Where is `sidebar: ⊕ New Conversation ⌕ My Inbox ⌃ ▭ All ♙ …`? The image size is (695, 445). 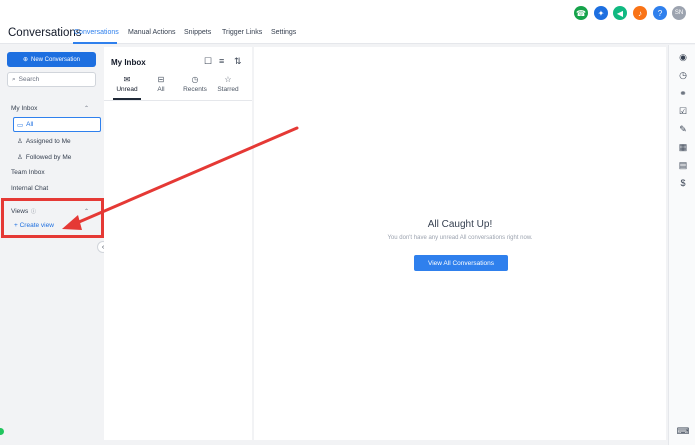
sidebar: ⊕ New Conversation ⌕ My Inbox ⌃ ▭ All ♙ … is located at coordinates (54, 245).